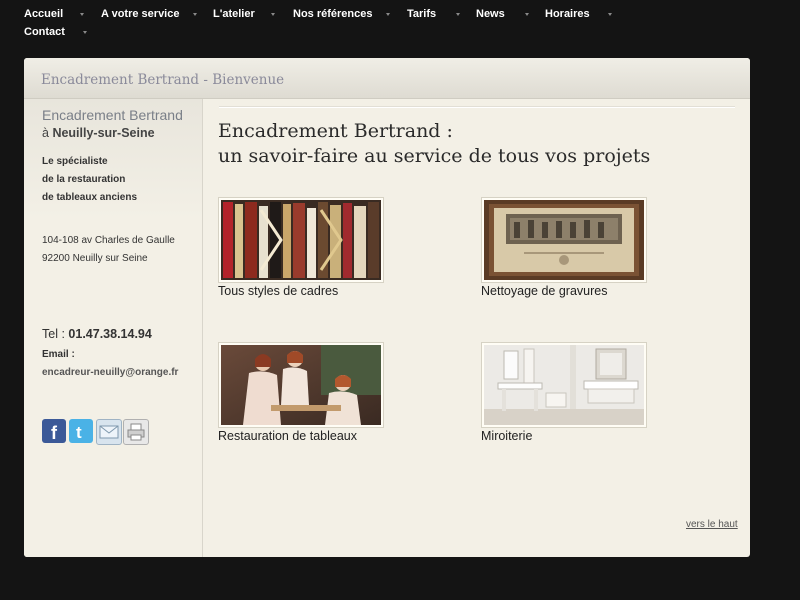 The image size is (800, 600). Describe the element at coordinates (387, 78) in the screenshot. I see `page-header: Encadrement Bertrand - Bienvenue` at that location.